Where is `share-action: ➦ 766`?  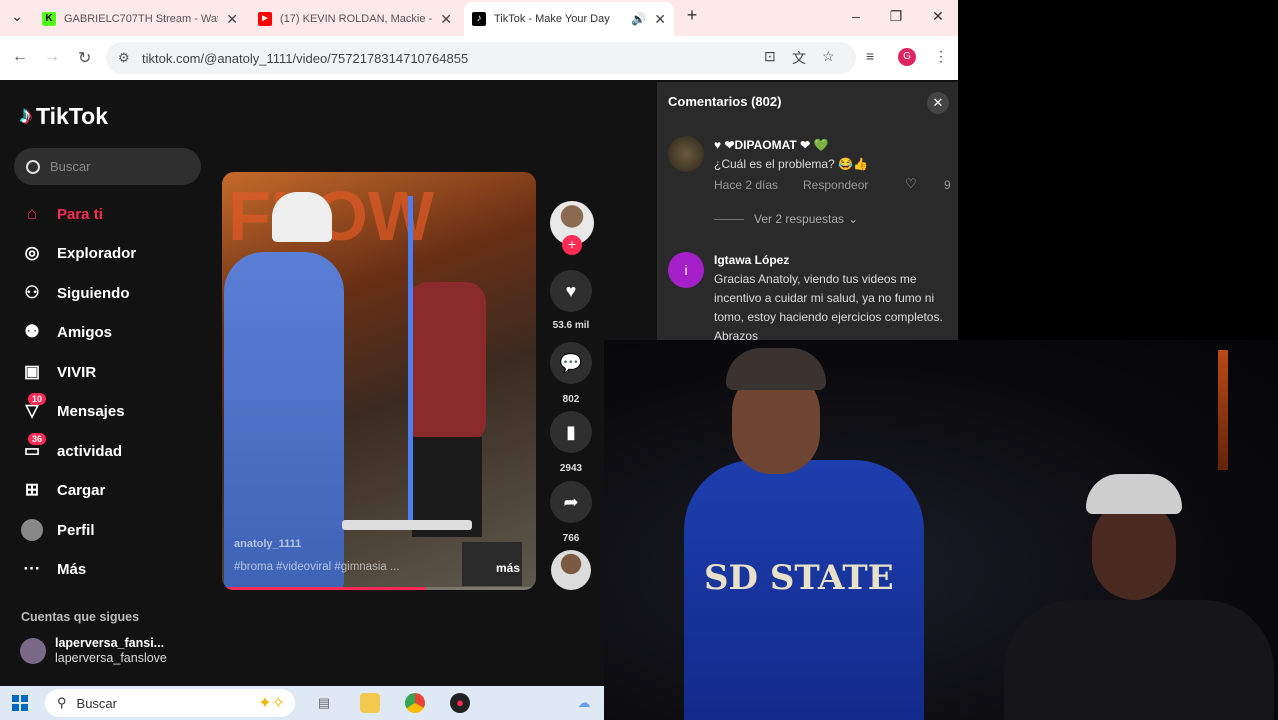 share-action: ➦ 766 is located at coordinates (571, 512).